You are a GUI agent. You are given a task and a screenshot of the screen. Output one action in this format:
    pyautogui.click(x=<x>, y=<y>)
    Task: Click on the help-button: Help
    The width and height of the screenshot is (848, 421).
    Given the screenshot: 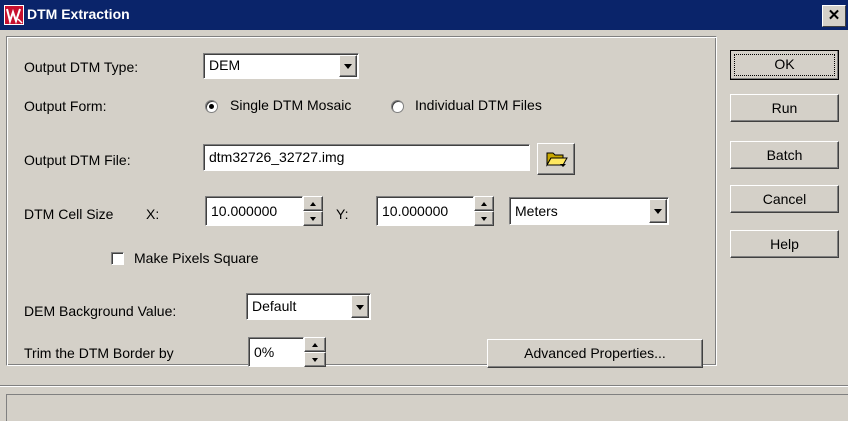 What is the action you would take?
    pyautogui.click(x=784, y=244)
    